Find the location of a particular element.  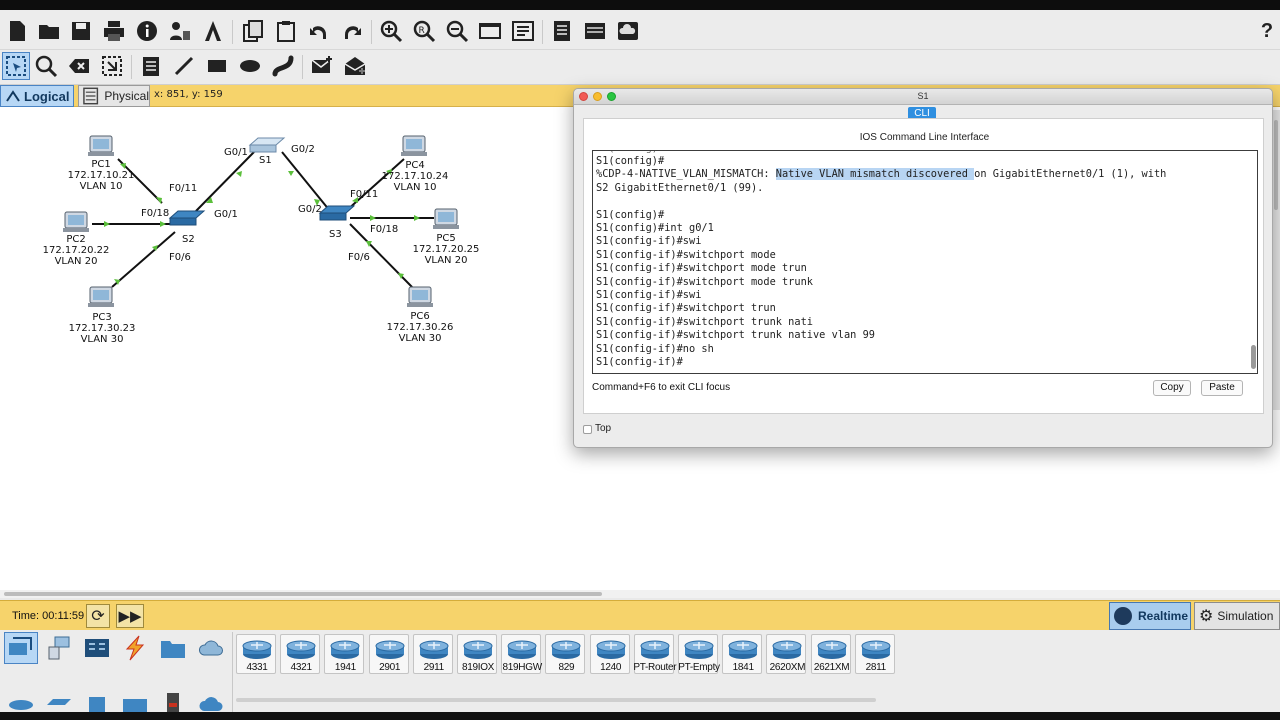

pc2-label: PC2 172.17.20.22 VLAN 20 is located at coordinates (76, 250).